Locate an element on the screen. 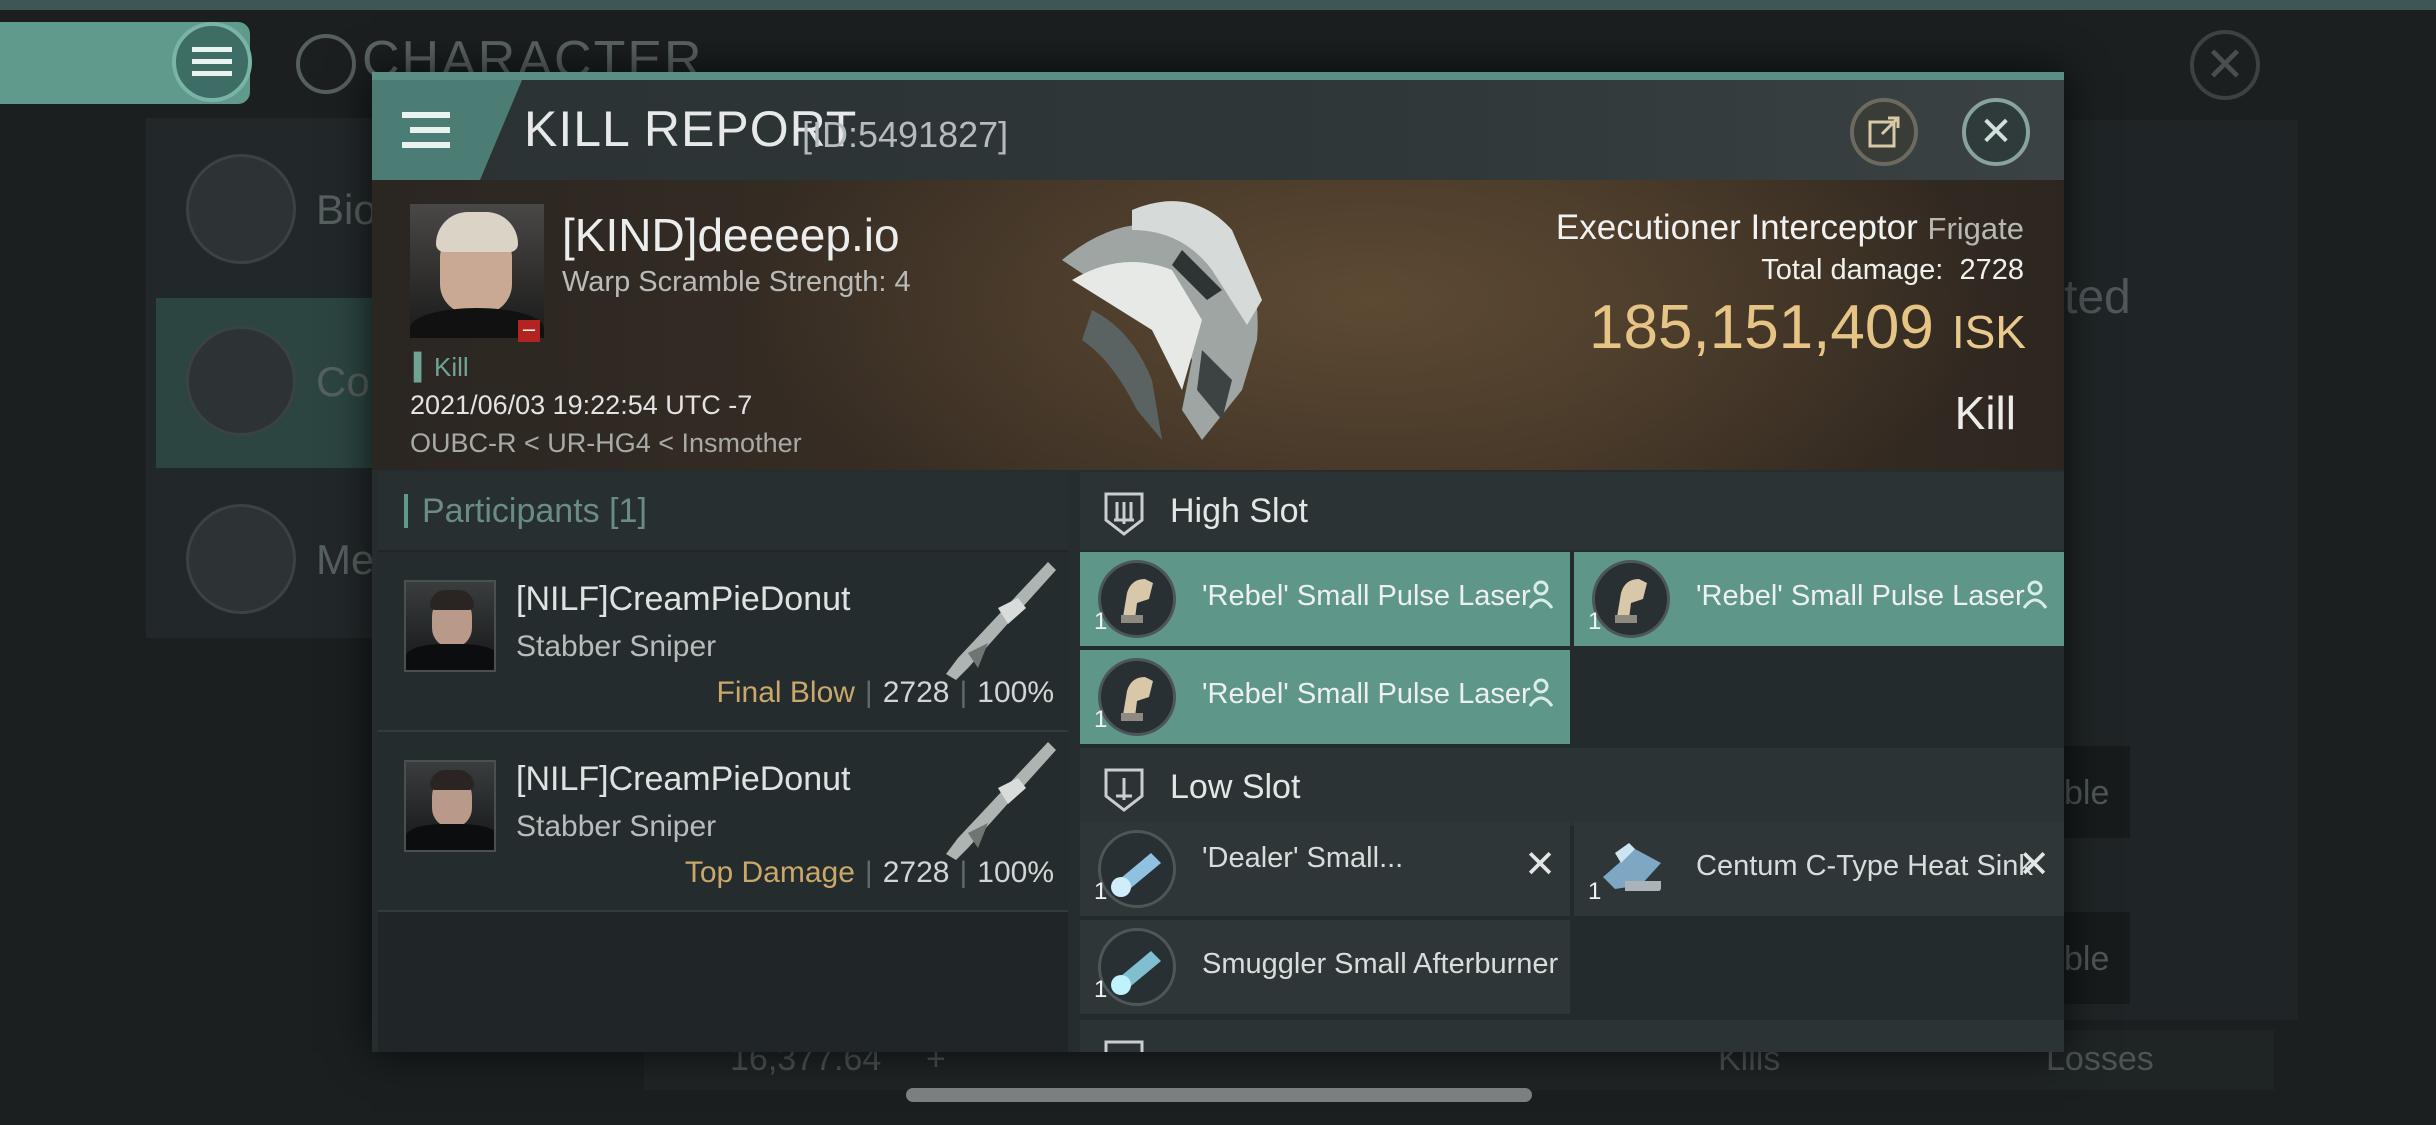 The height and width of the screenshot is (1125, 2436). module-item: 1 Smuggler Small Afterburner is located at coordinates (1325, 967).